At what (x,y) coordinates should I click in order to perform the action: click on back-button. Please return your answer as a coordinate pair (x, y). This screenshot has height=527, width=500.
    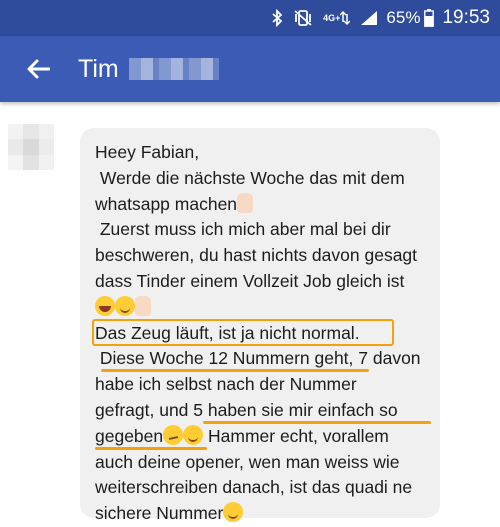
    Looking at the image, I should click on (38, 69).